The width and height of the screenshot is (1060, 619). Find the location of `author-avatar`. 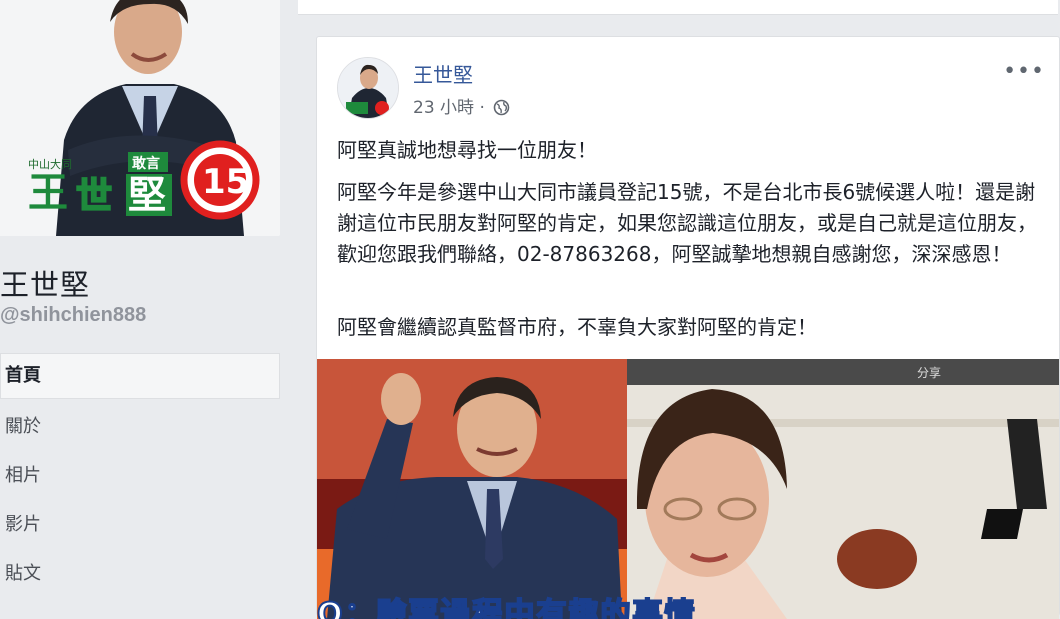

author-avatar is located at coordinates (368, 88).